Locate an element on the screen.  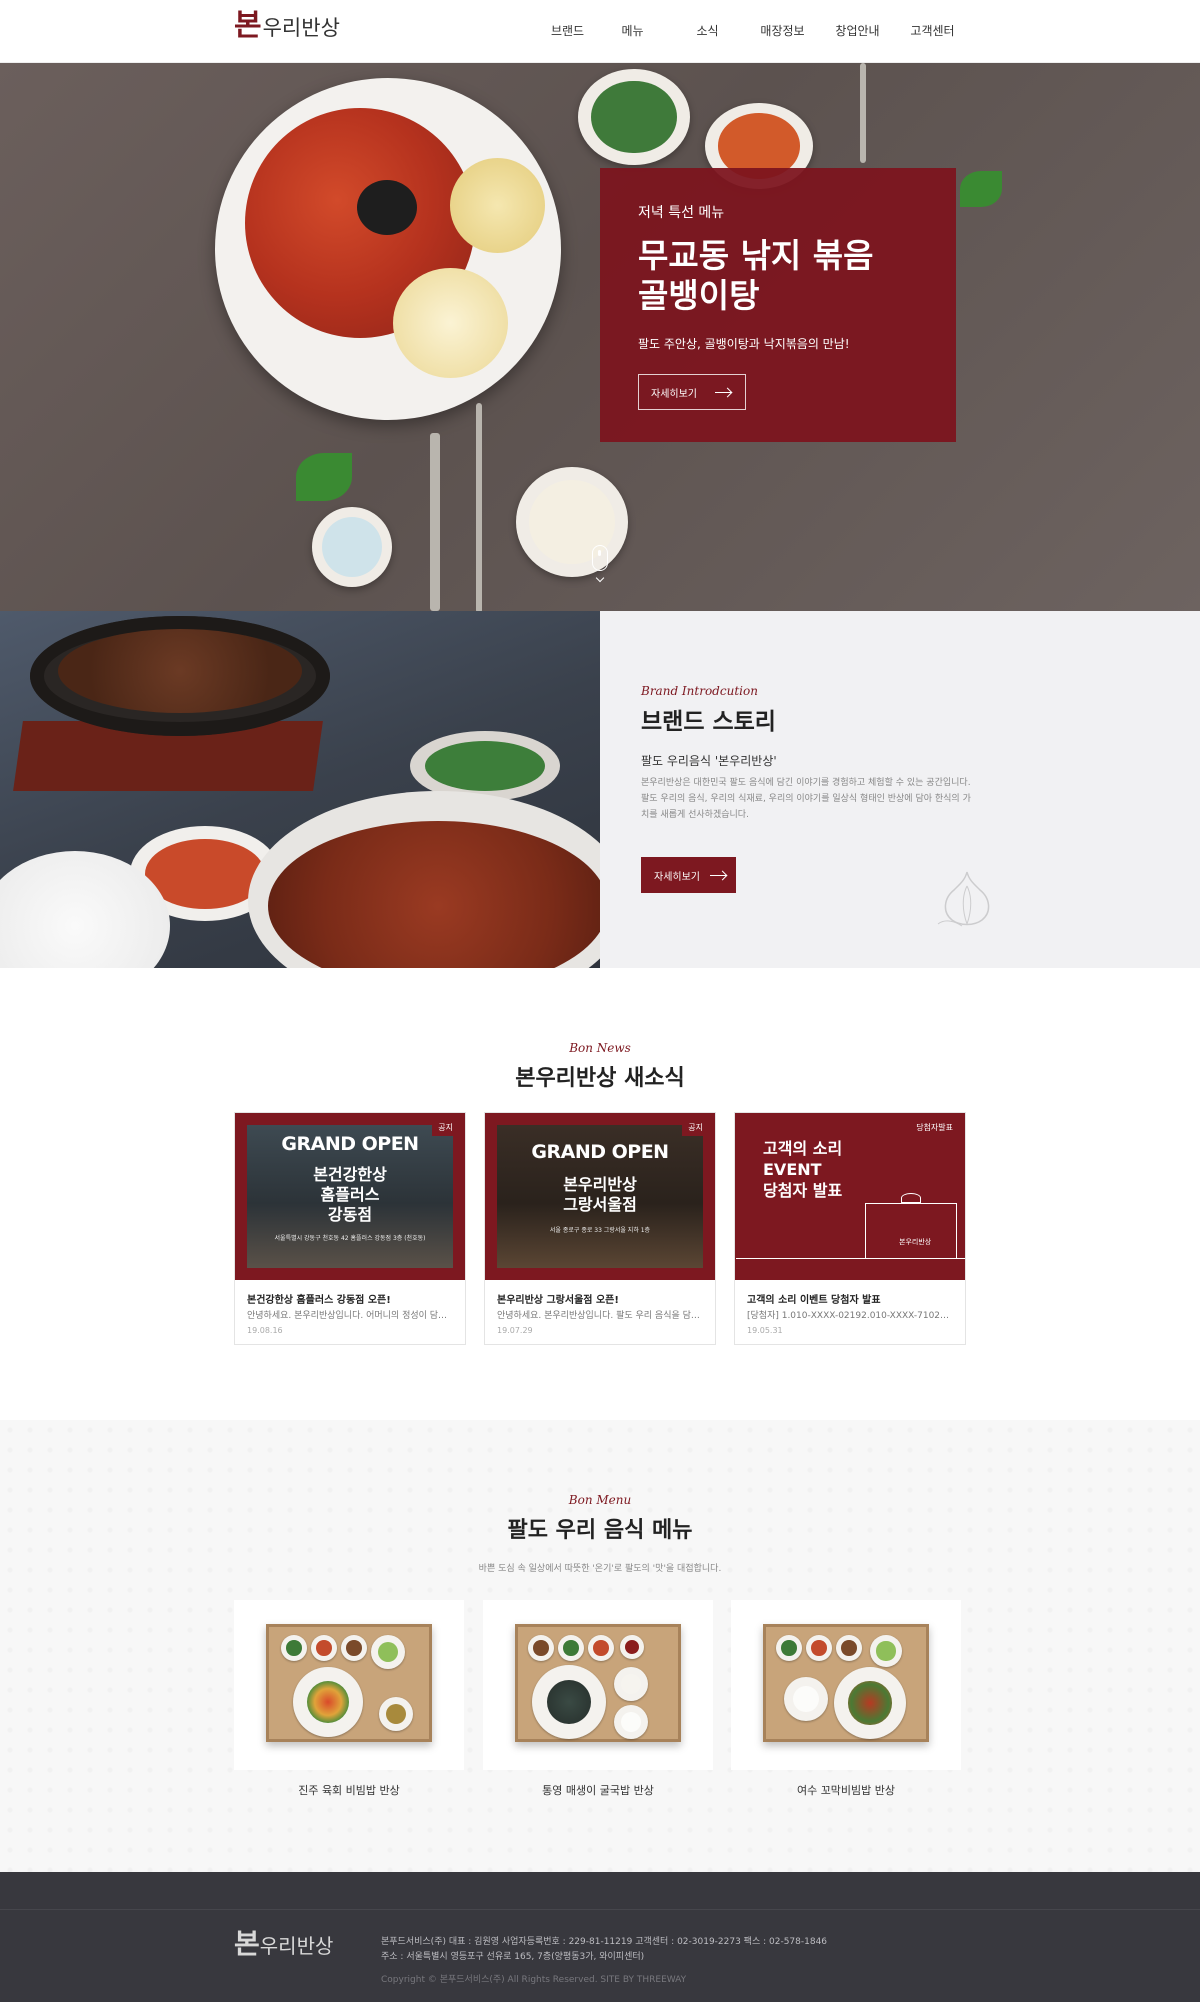
nav-brand: 브랜드 is located at coordinates (567, 30).